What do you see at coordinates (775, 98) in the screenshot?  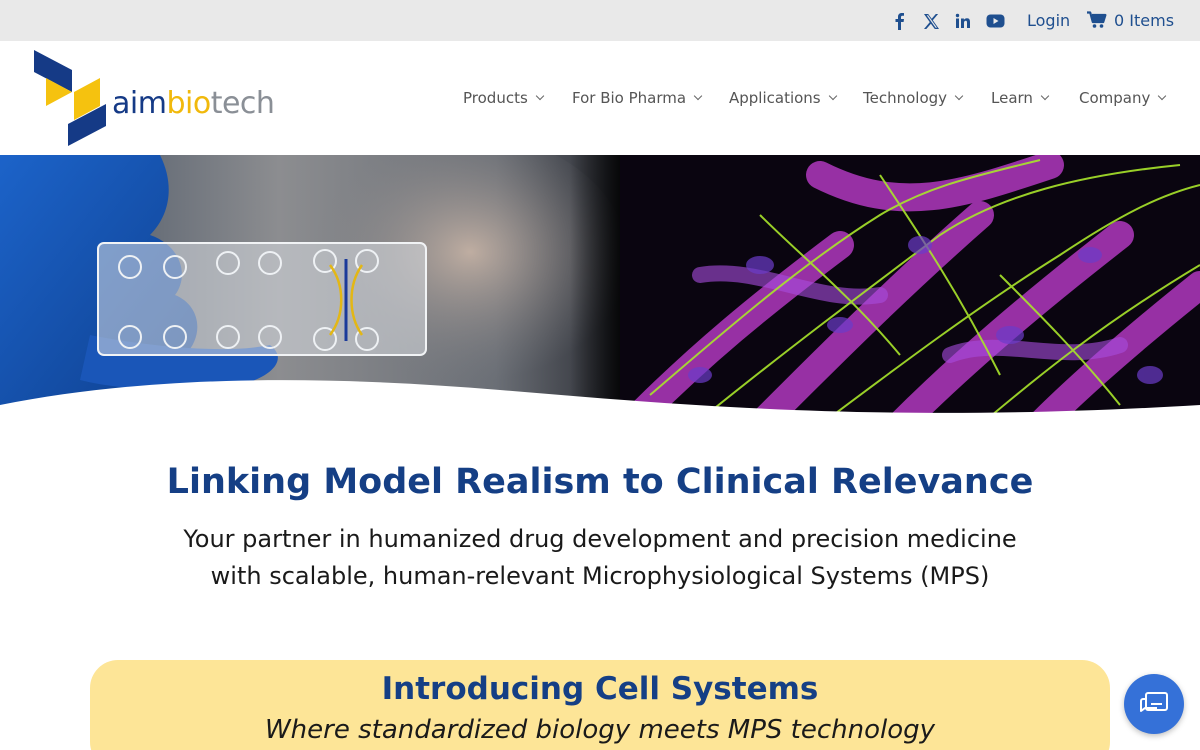 I see `nav-item-label: Applications` at bounding box center [775, 98].